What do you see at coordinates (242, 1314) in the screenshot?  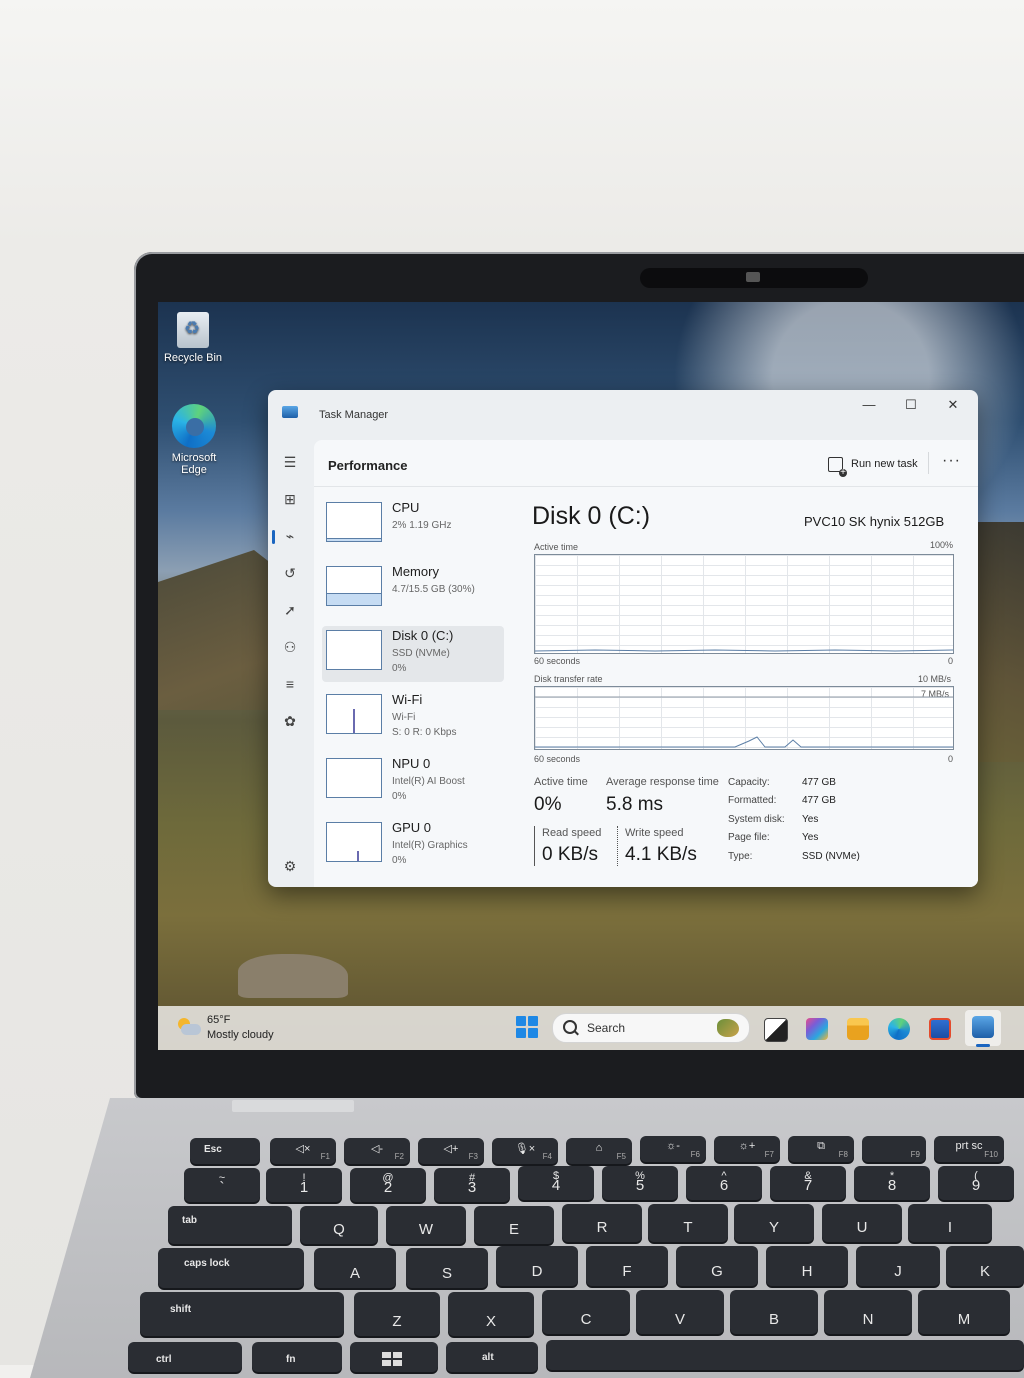 I see `key-shift: shift` at bounding box center [242, 1314].